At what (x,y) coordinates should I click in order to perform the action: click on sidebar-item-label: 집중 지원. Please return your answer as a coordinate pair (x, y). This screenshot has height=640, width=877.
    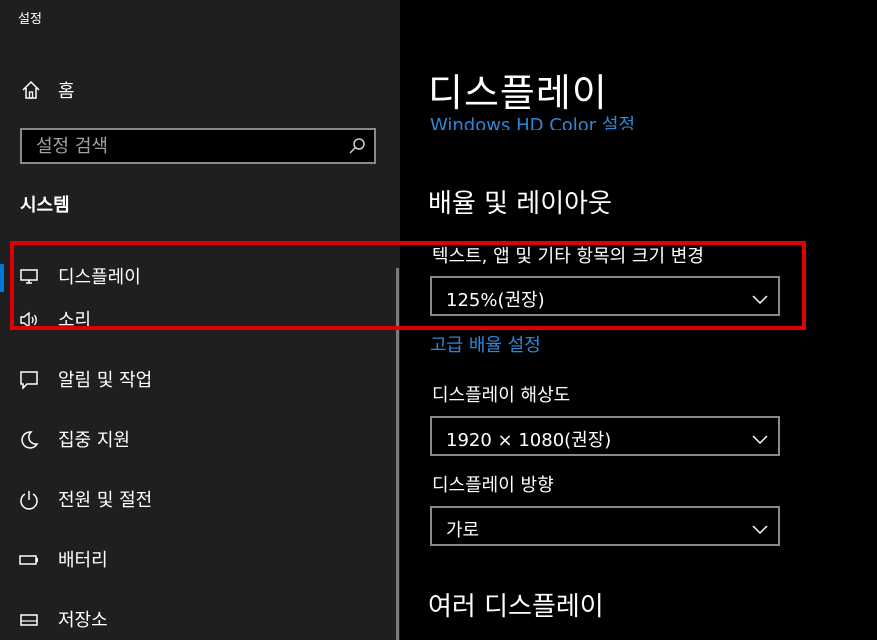
    Looking at the image, I should click on (94, 440).